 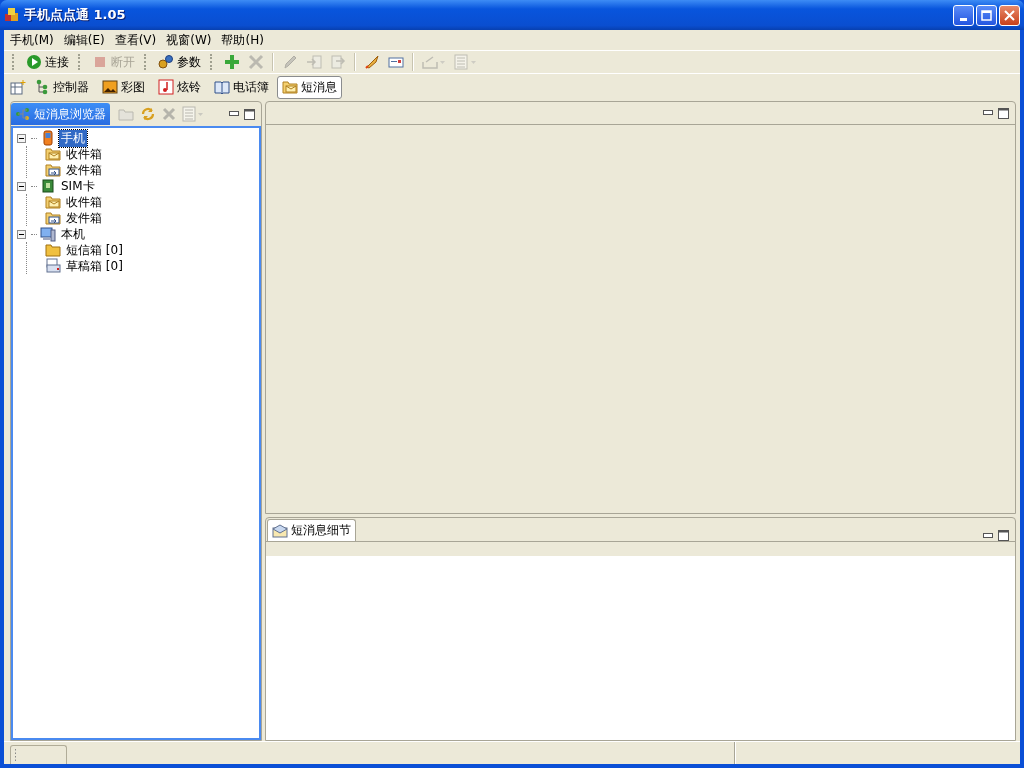 What do you see at coordinates (280, 530) in the screenshot?
I see `envelope-icon` at bounding box center [280, 530].